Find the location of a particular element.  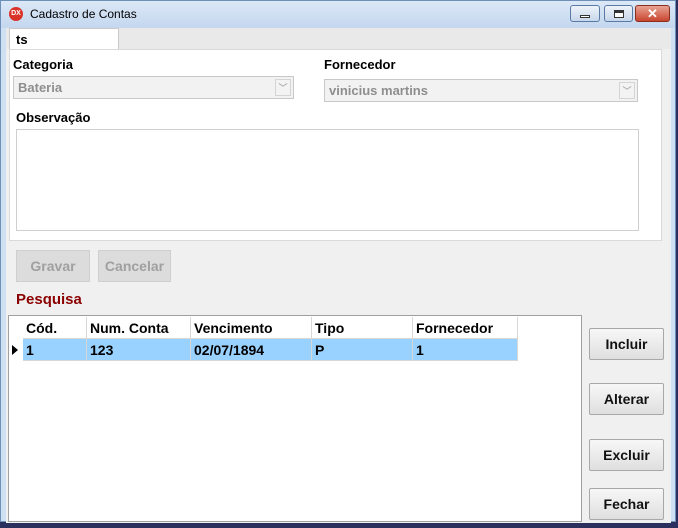

maximize-button is located at coordinates (618, 13).